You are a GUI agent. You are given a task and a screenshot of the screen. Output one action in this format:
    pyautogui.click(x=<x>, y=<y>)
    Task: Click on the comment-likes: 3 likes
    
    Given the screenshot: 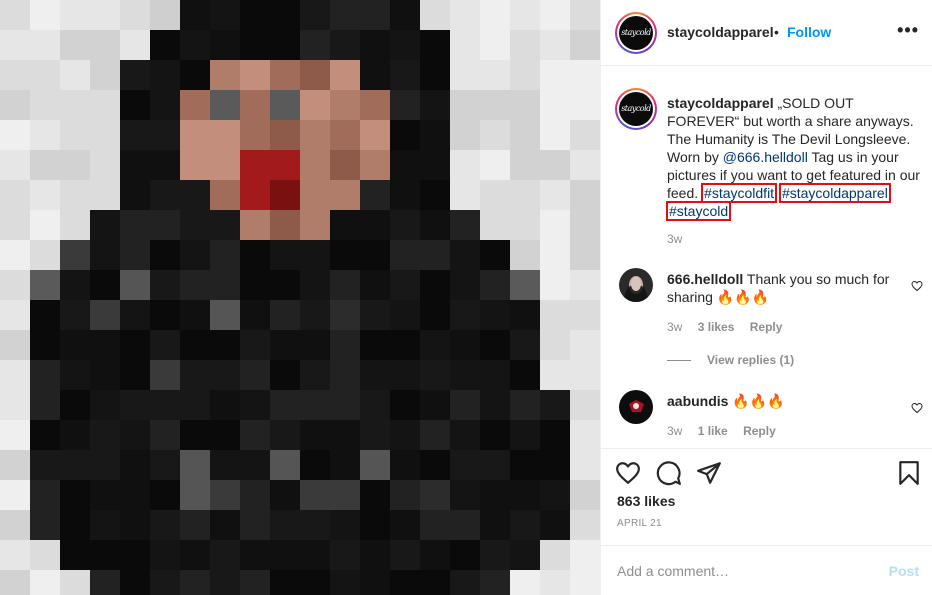 What is the action you would take?
    pyautogui.click(x=716, y=327)
    